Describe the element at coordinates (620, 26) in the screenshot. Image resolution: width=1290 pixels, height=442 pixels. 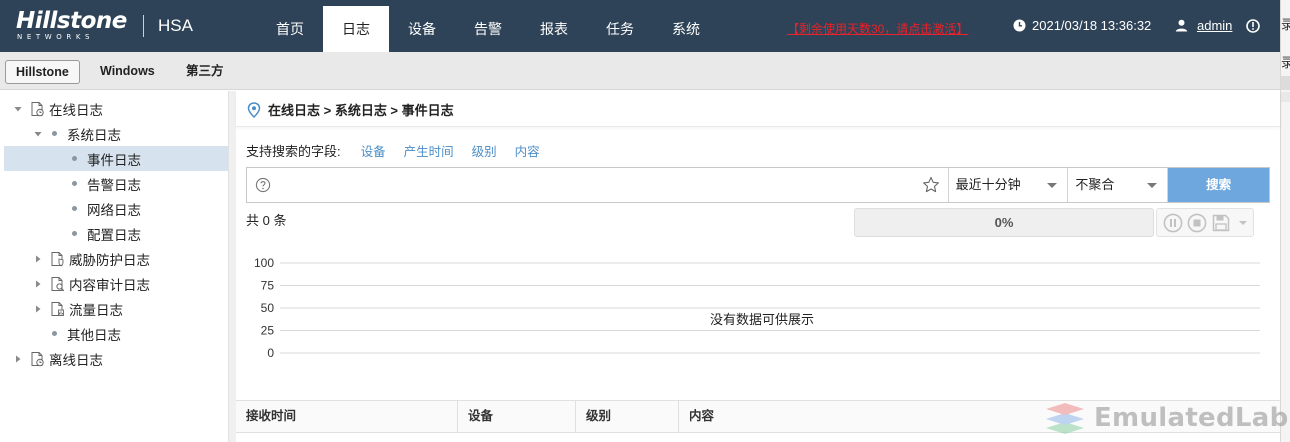
I see `nav-tab-5: 任务` at that location.